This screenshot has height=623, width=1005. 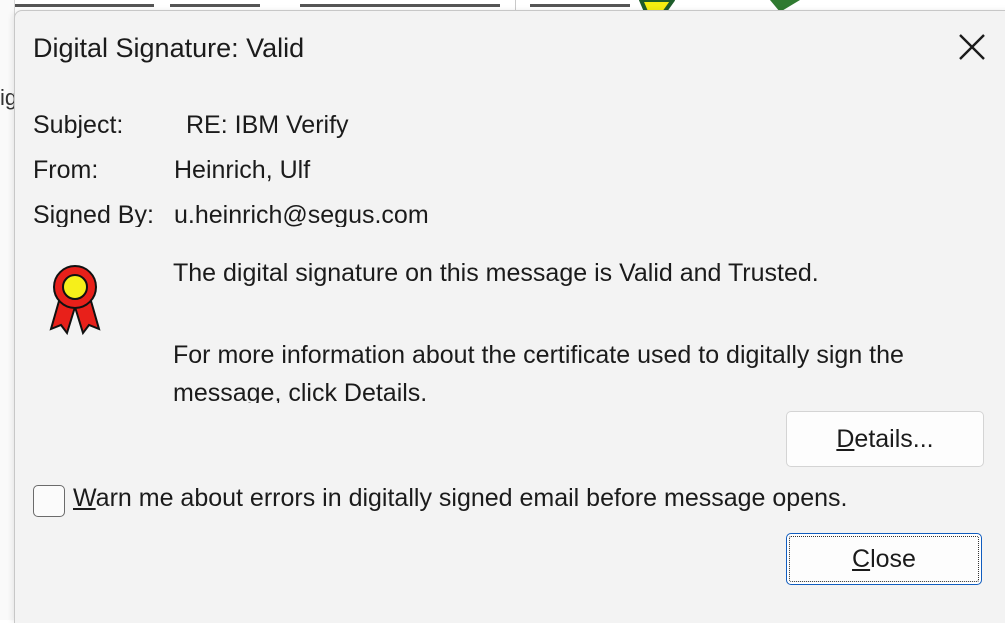 What do you see at coordinates (510, 46) in the screenshot?
I see `dialog-titlebar: Digital Signature: Valid` at bounding box center [510, 46].